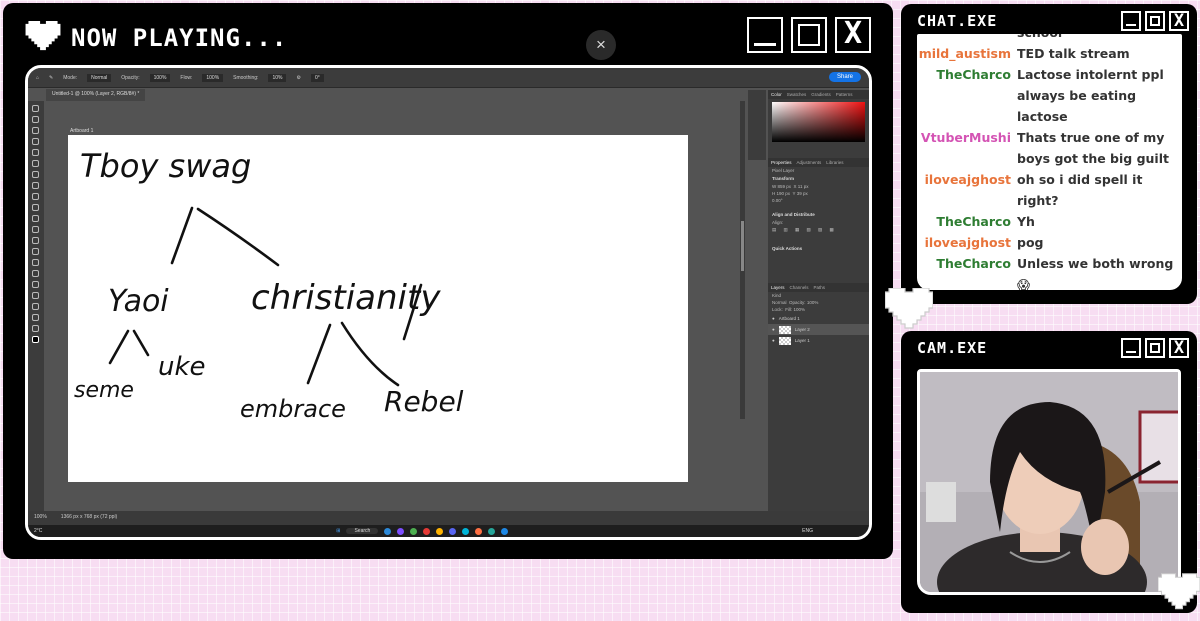 This screenshot has height=621, width=1200. Describe the element at coordinates (35, 317) in the screenshot. I see `hand-tool-icon` at that location.